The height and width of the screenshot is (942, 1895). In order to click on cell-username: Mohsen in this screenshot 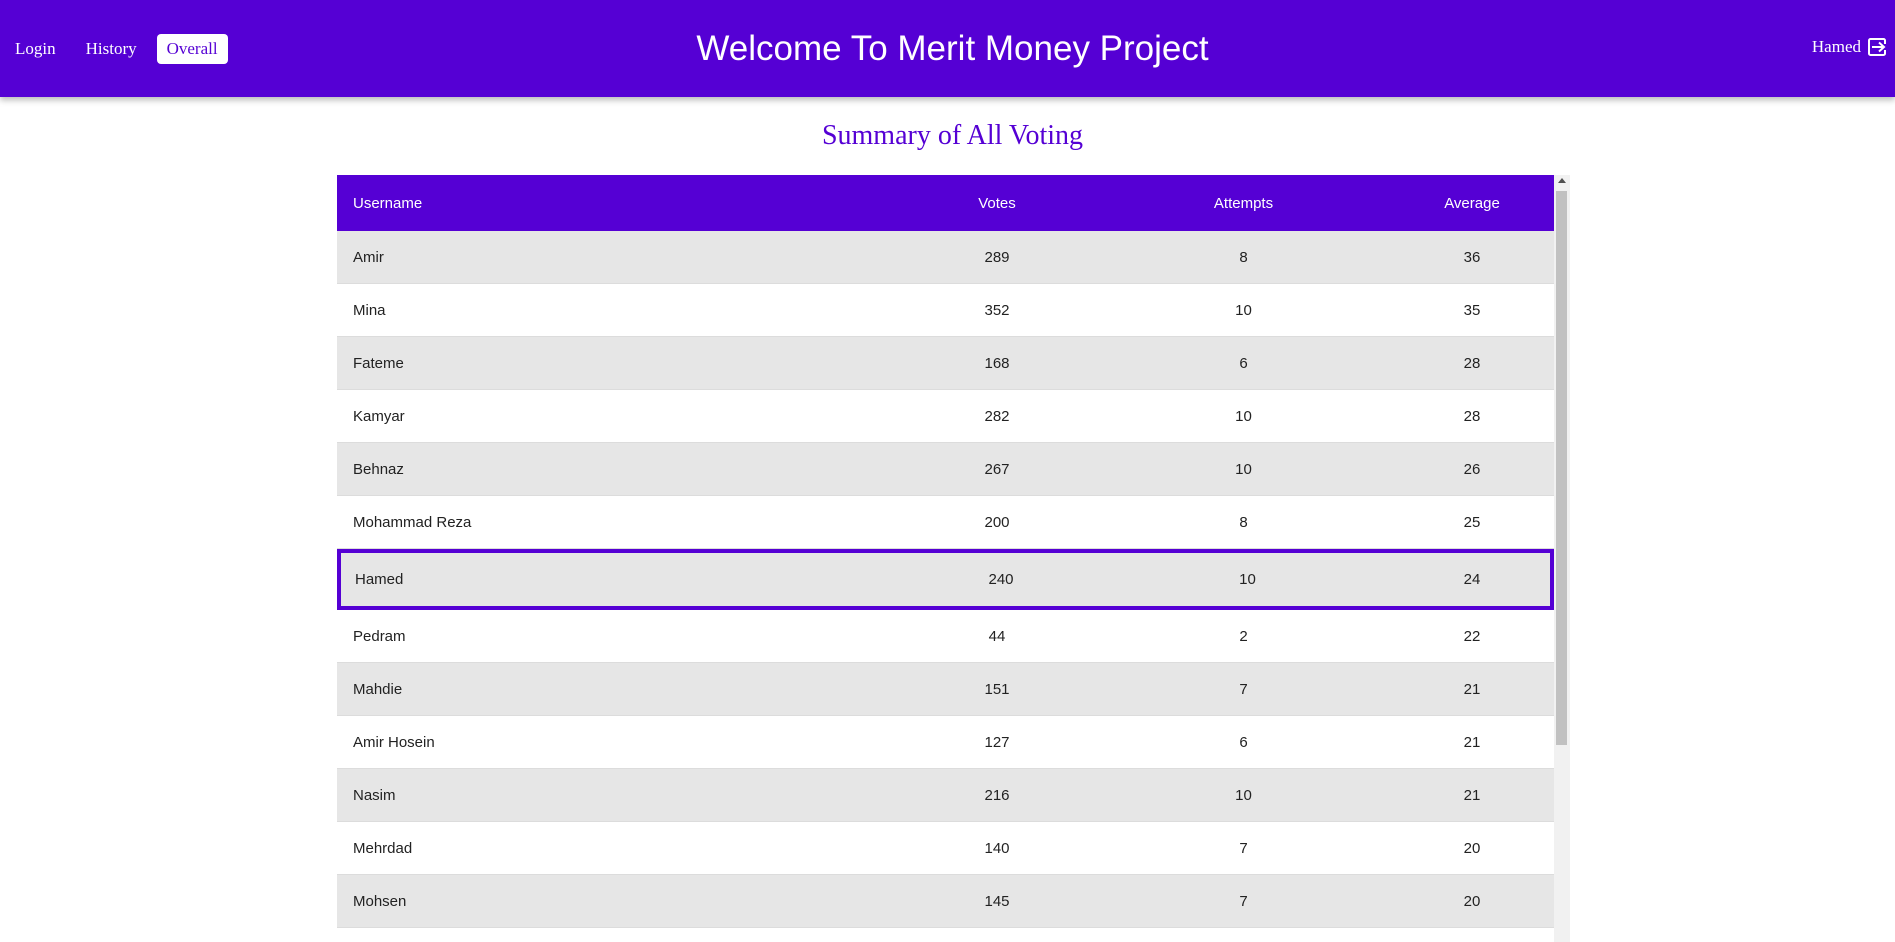, I will do `click(380, 901)`.